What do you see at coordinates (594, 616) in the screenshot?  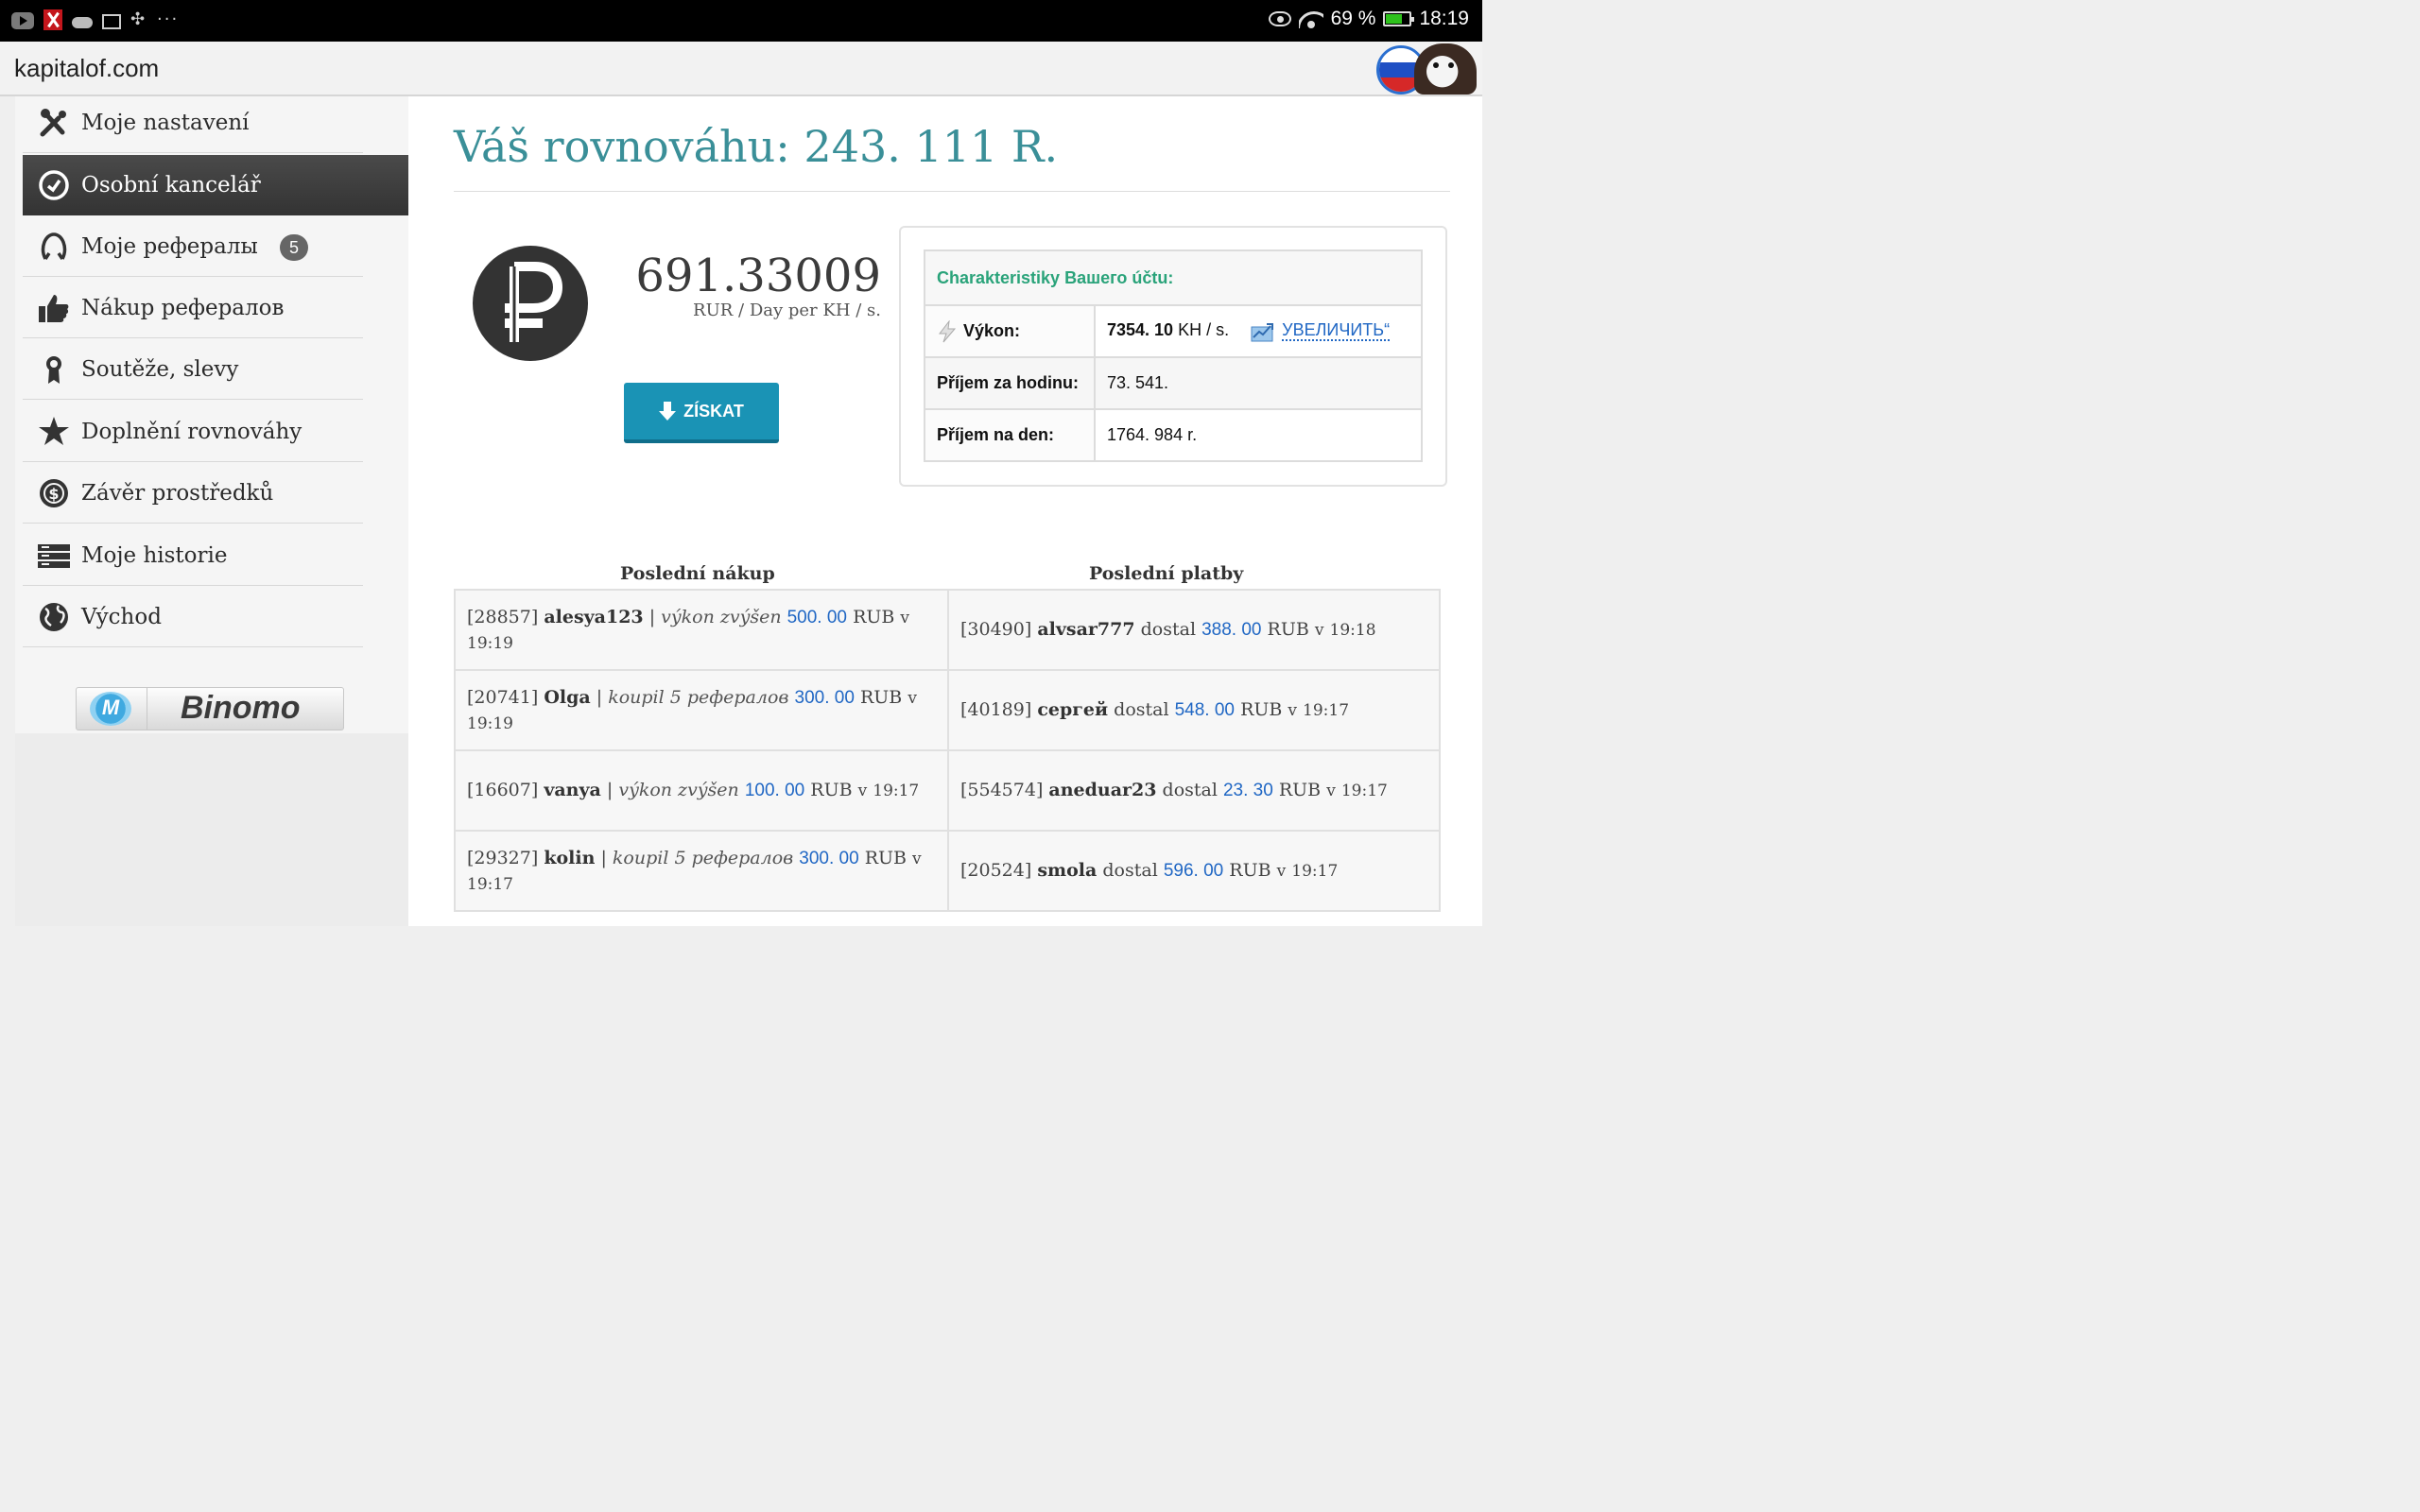 I see `purchase-user: alesya123` at bounding box center [594, 616].